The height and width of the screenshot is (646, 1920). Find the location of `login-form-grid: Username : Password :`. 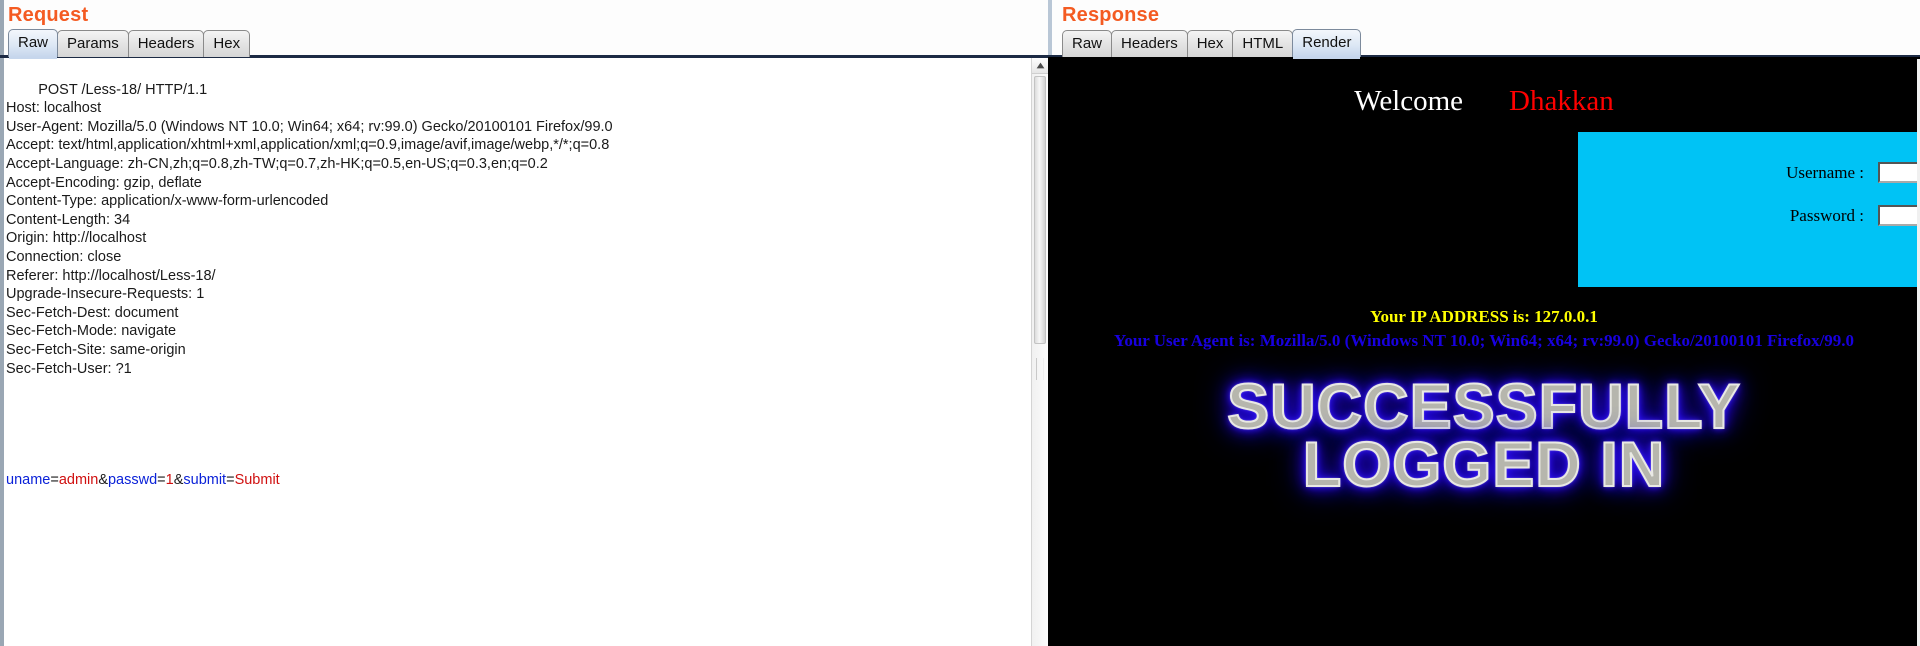

login-form-grid: Username : Password : is located at coordinates (1853, 194).